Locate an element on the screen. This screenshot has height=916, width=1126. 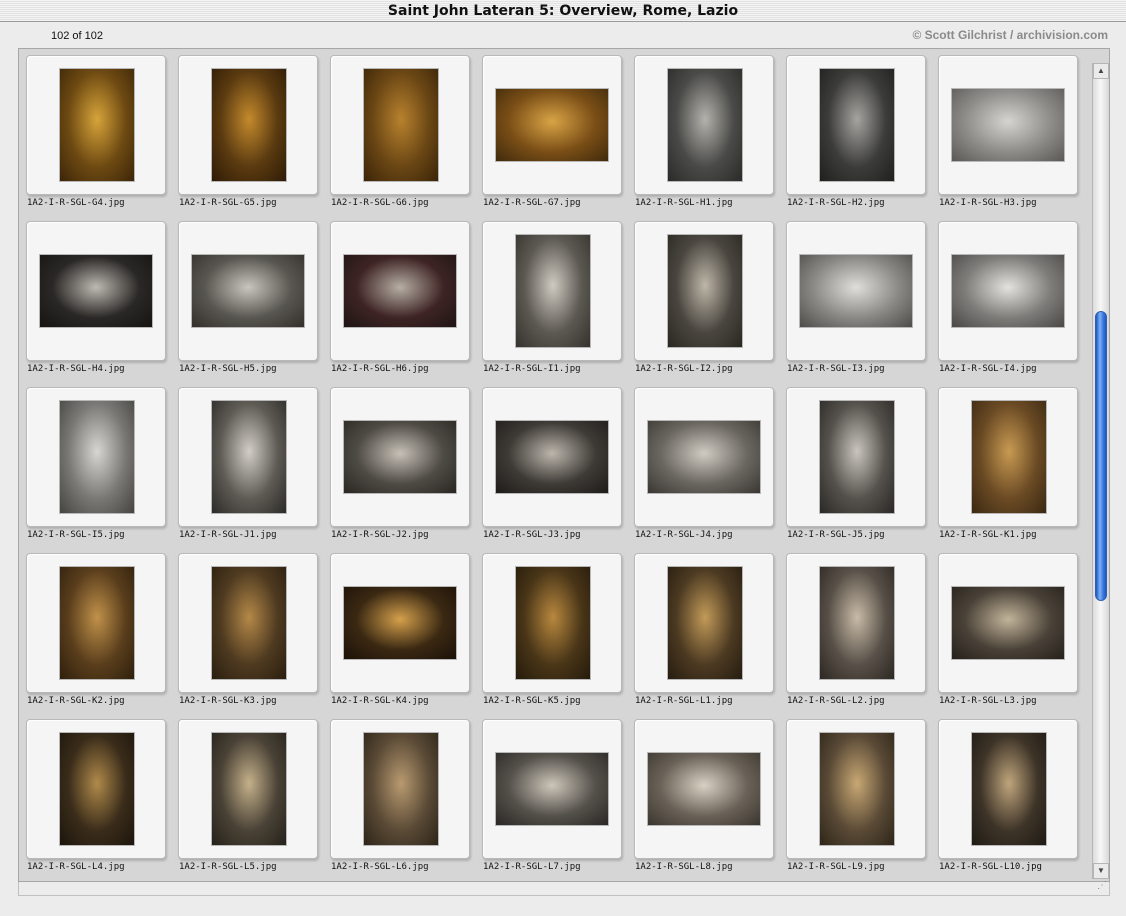
thumbnail-item: 1A2-I-R-SGL-L1.jpg is located at coordinates (704, 632).